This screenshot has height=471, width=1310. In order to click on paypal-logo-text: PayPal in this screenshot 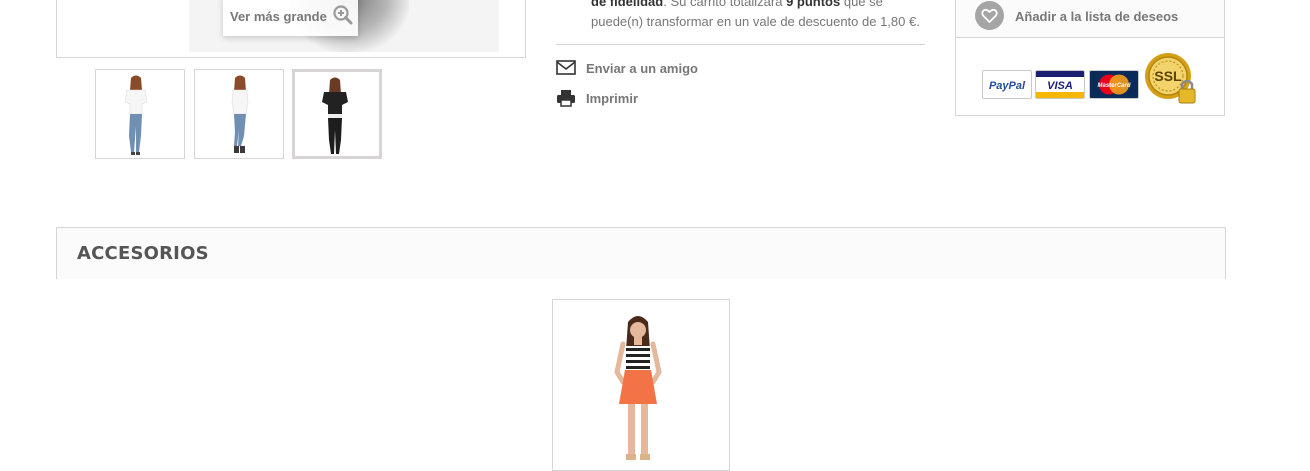, I will do `click(1007, 86)`.